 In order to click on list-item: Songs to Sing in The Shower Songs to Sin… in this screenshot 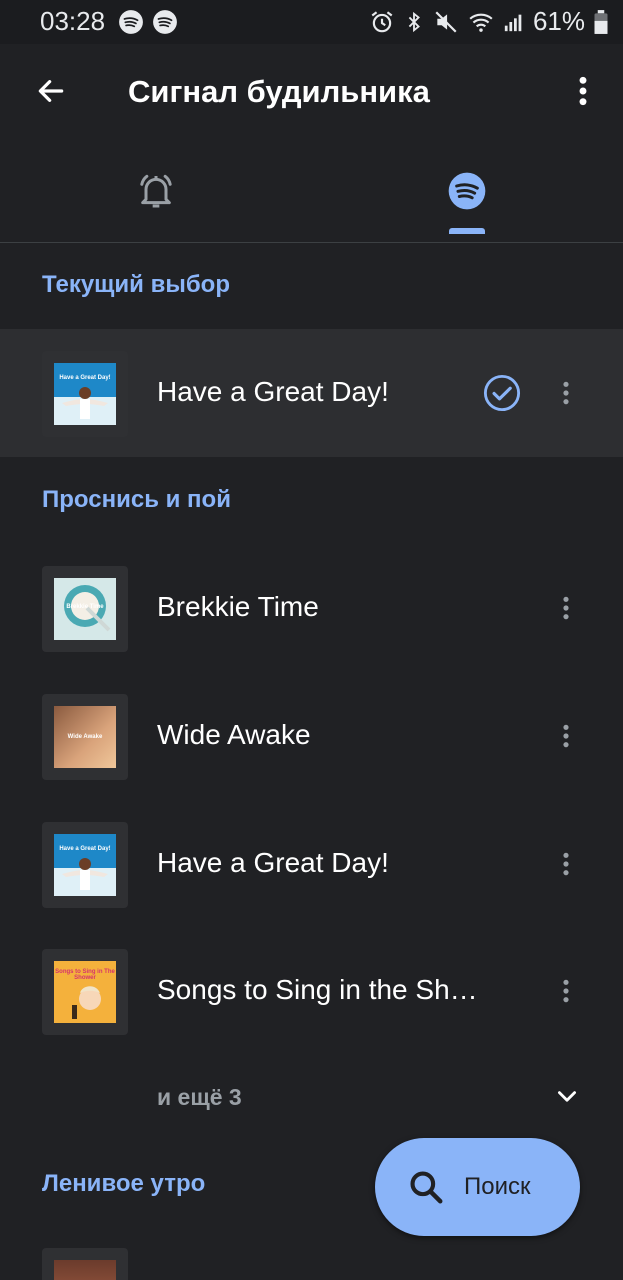, I will do `click(311, 991)`.